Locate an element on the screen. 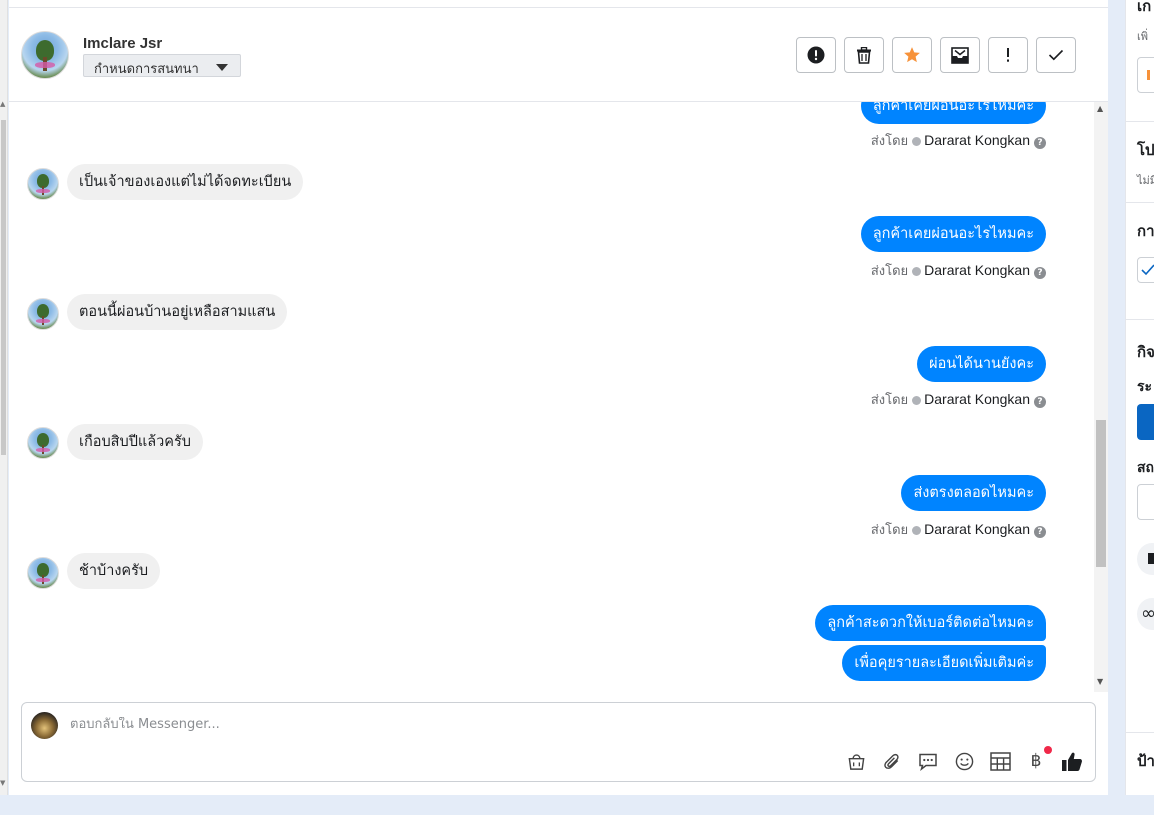 This screenshot has height=815, width=1154. infinity-icon: ∞ is located at coordinates (1147, 613).